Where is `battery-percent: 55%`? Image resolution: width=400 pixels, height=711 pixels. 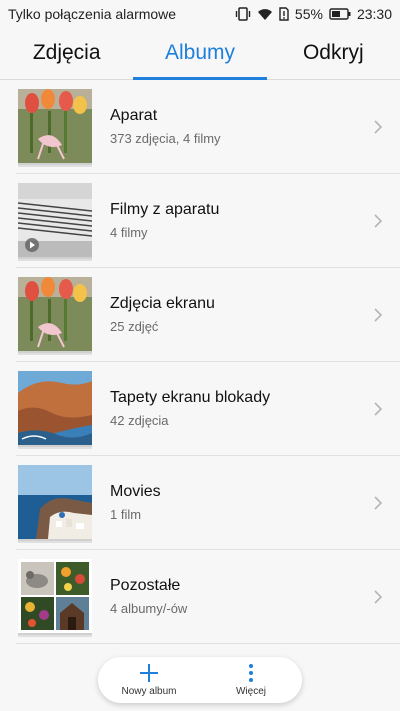 battery-percent: 55% is located at coordinates (308, 14).